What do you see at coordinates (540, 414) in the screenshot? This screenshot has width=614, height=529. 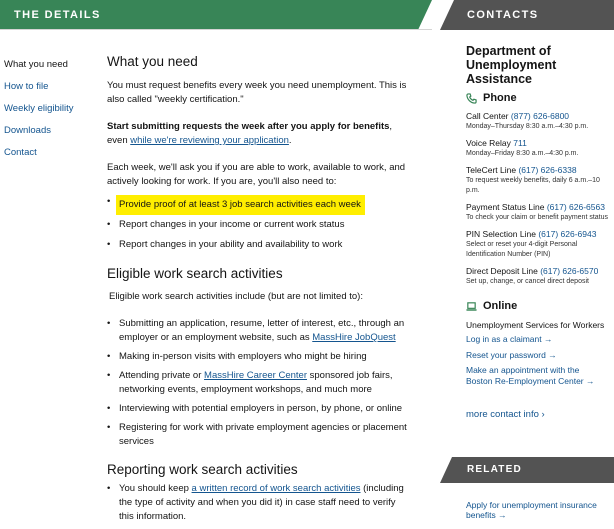 I see `more-contact-info-link: more contact info ›` at bounding box center [540, 414].